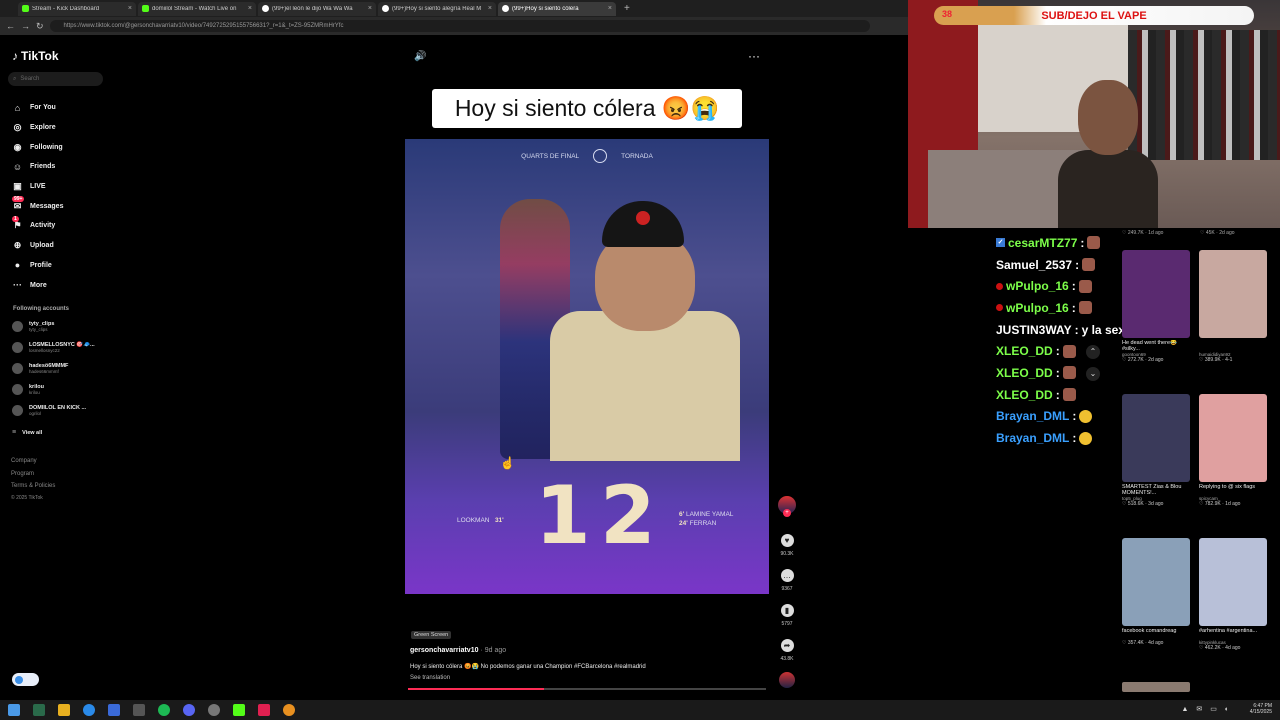 Image resolution: width=1280 pixels, height=720 pixels. What do you see at coordinates (37, 206) in the screenshot?
I see `nav-item-messages: ✉ 99+ Messages` at bounding box center [37, 206].